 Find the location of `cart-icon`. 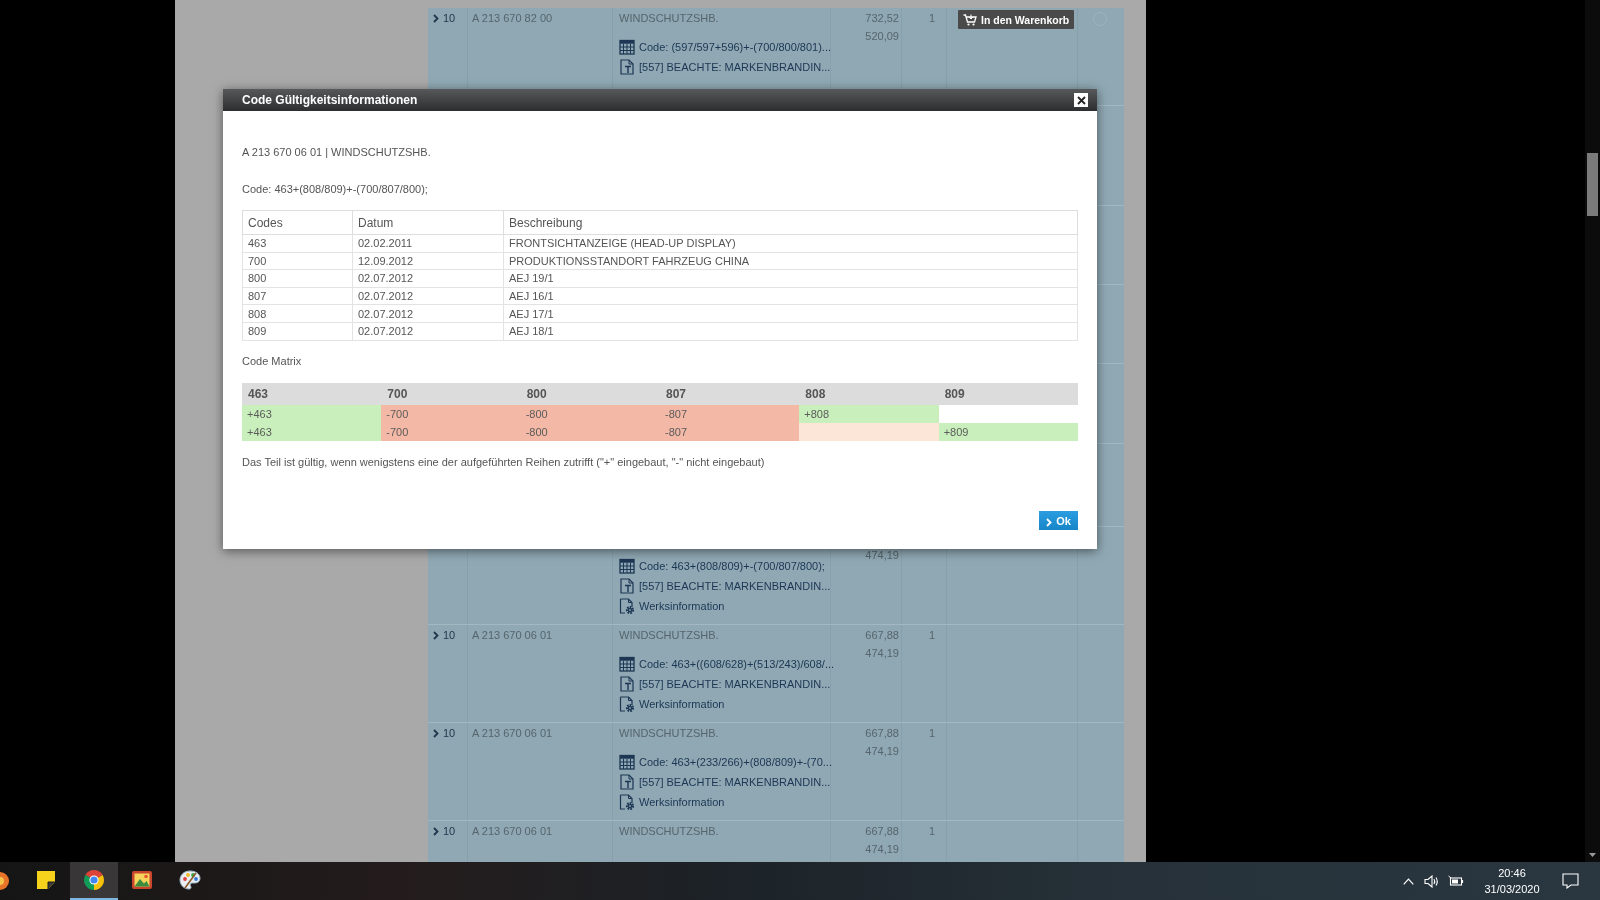

cart-icon is located at coordinates (970, 19).